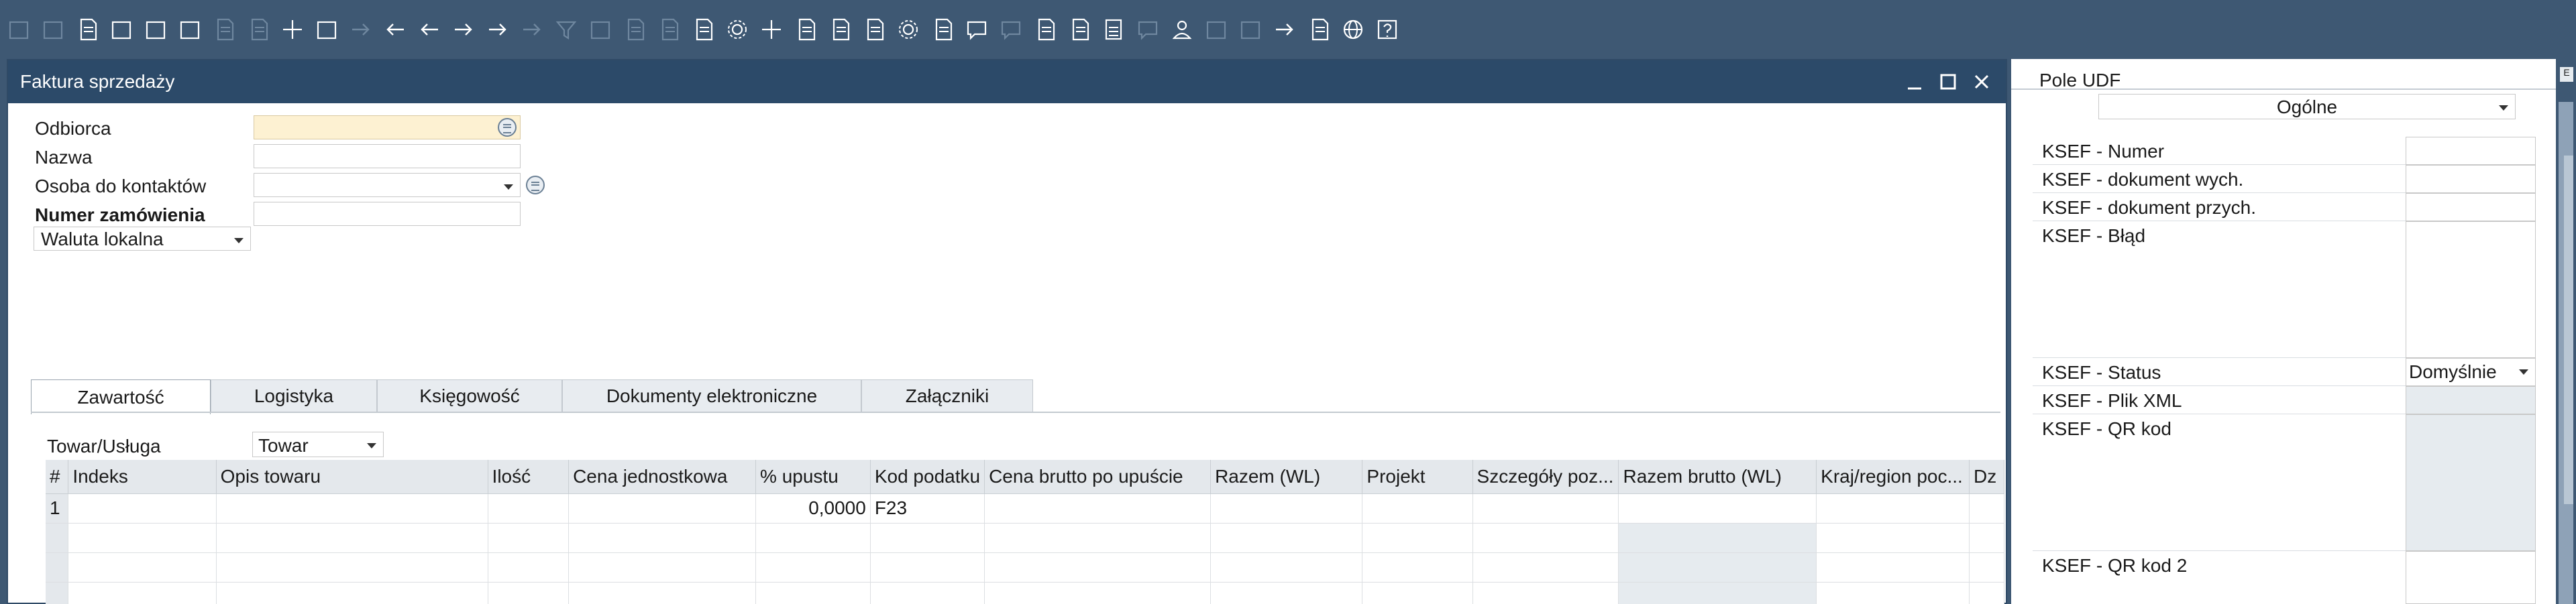 The height and width of the screenshot is (604, 2576). What do you see at coordinates (2471, 289) in the screenshot?
I see `udf-ksef-error-textarea` at bounding box center [2471, 289].